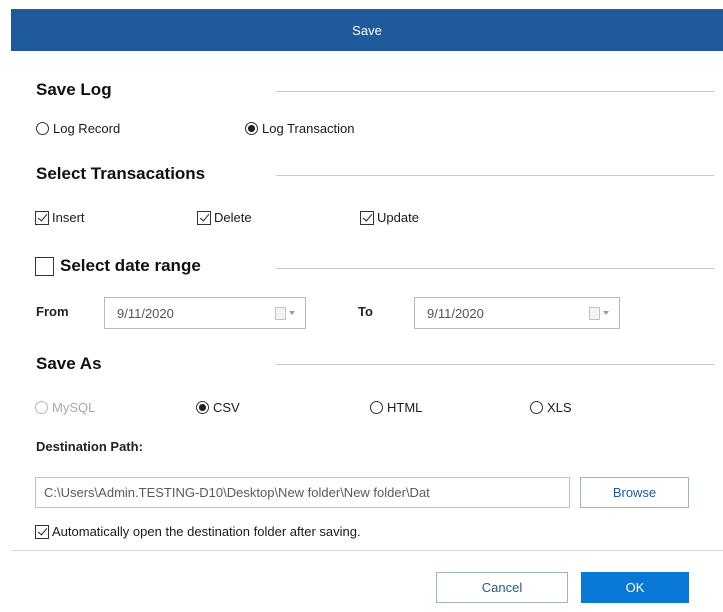 The height and width of the screenshot is (612, 723). I want to click on insert-checkbox: Insert, so click(60, 217).